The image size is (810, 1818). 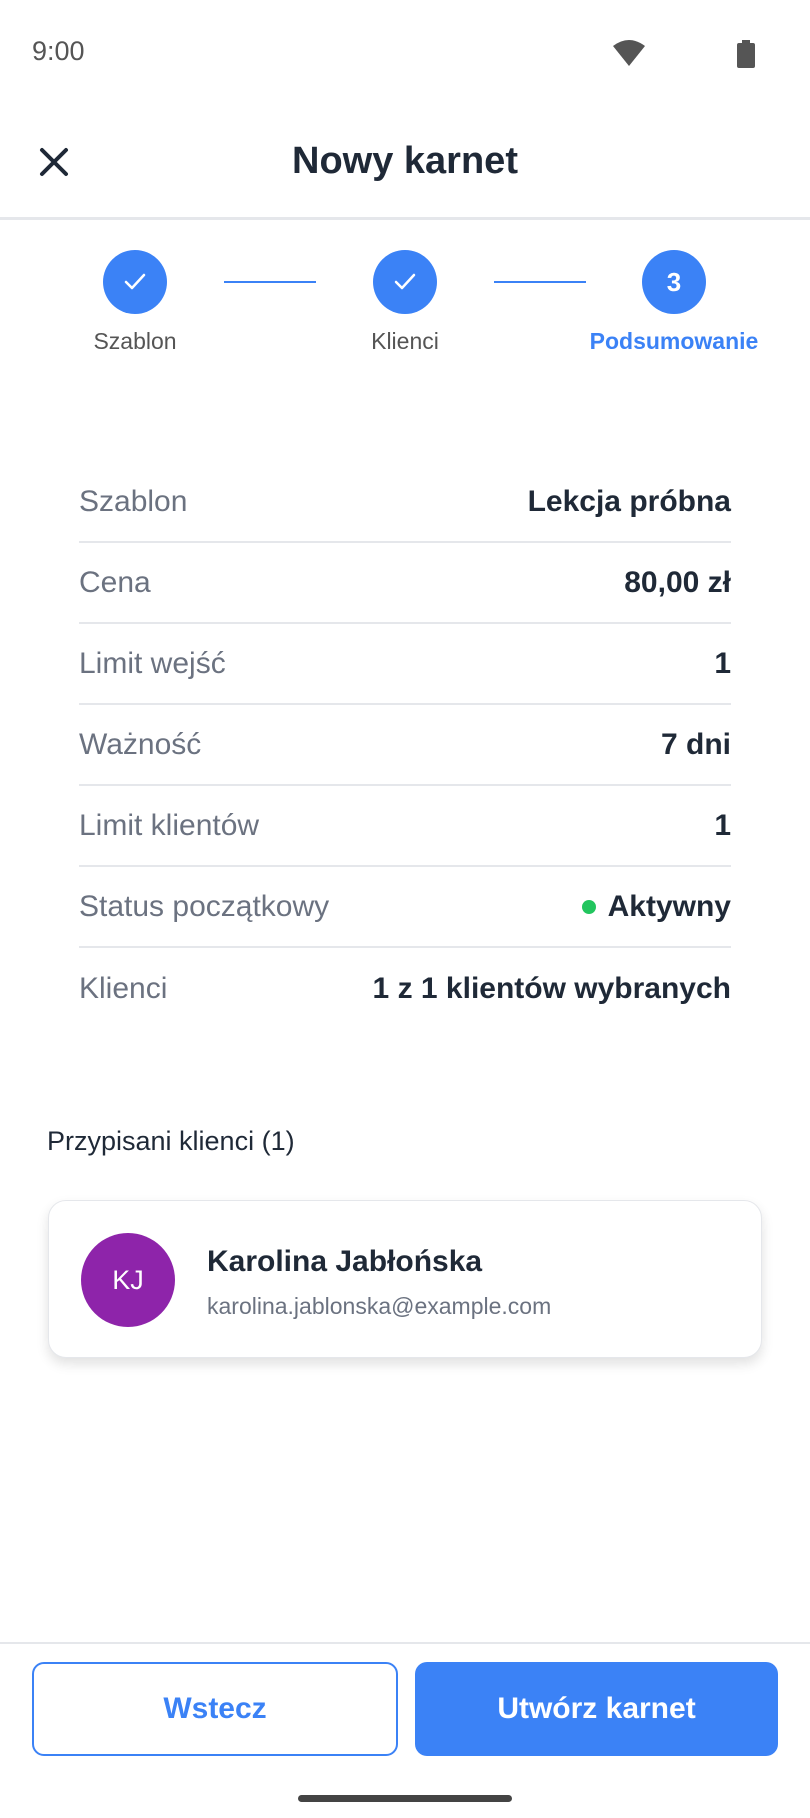 What do you see at coordinates (204, 906) in the screenshot?
I see `row-label: Status początkowy` at bounding box center [204, 906].